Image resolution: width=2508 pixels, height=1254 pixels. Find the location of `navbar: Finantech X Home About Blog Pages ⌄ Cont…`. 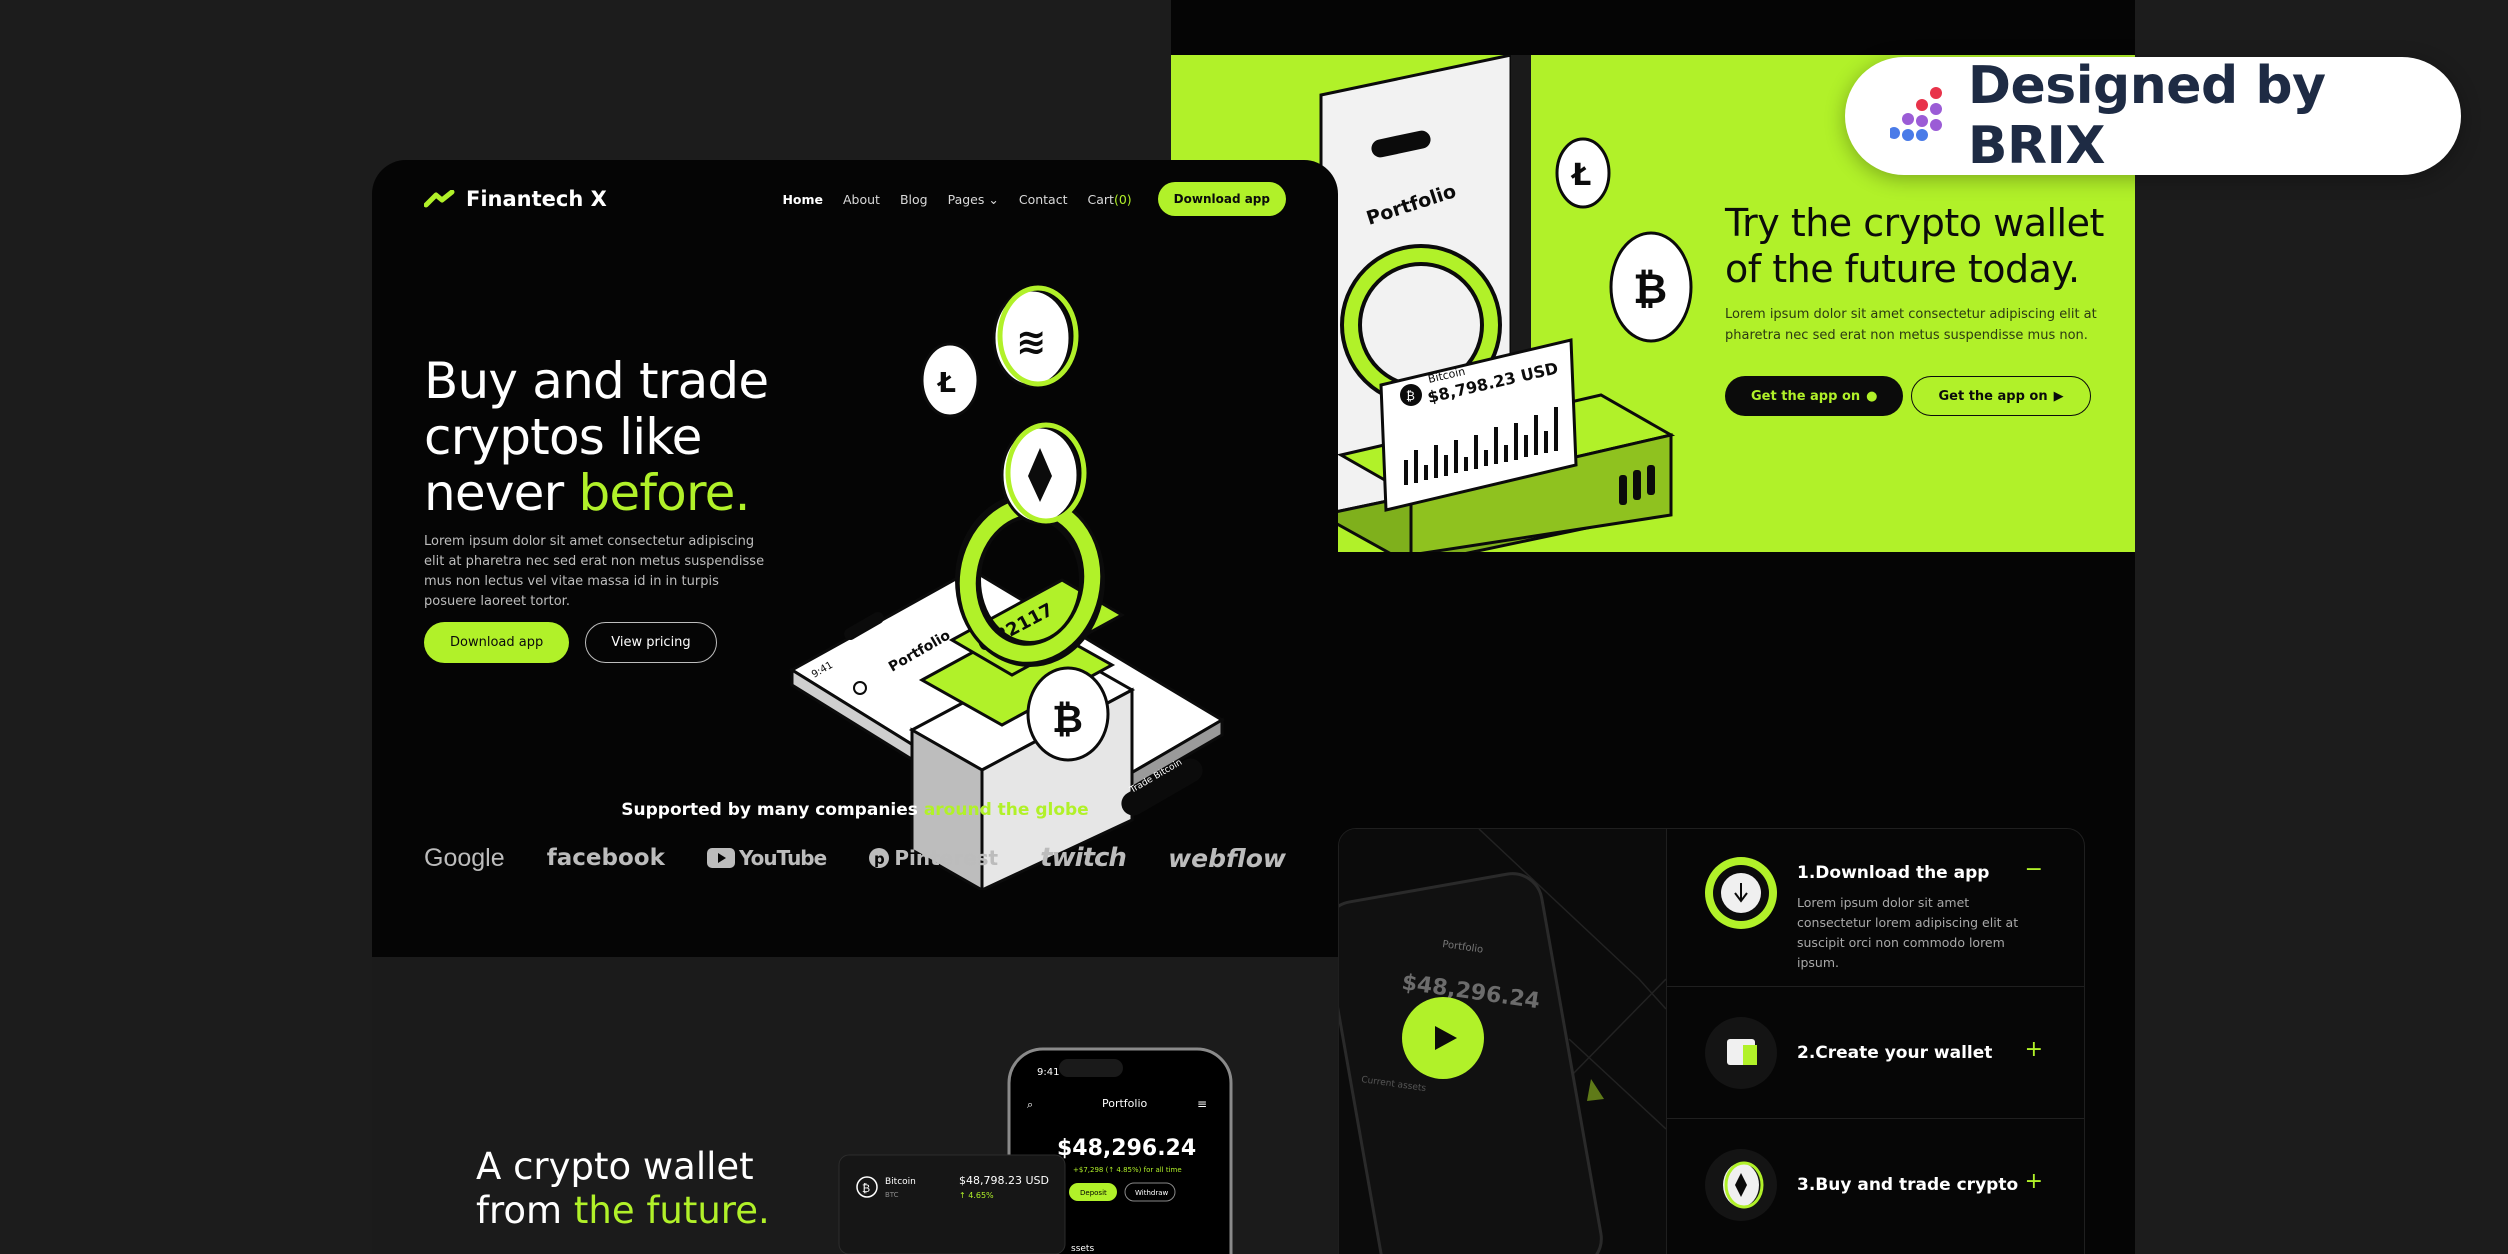

navbar: Finantech X Home About Blog Pages ⌄ Cont… is located at coordinates (855, 199).